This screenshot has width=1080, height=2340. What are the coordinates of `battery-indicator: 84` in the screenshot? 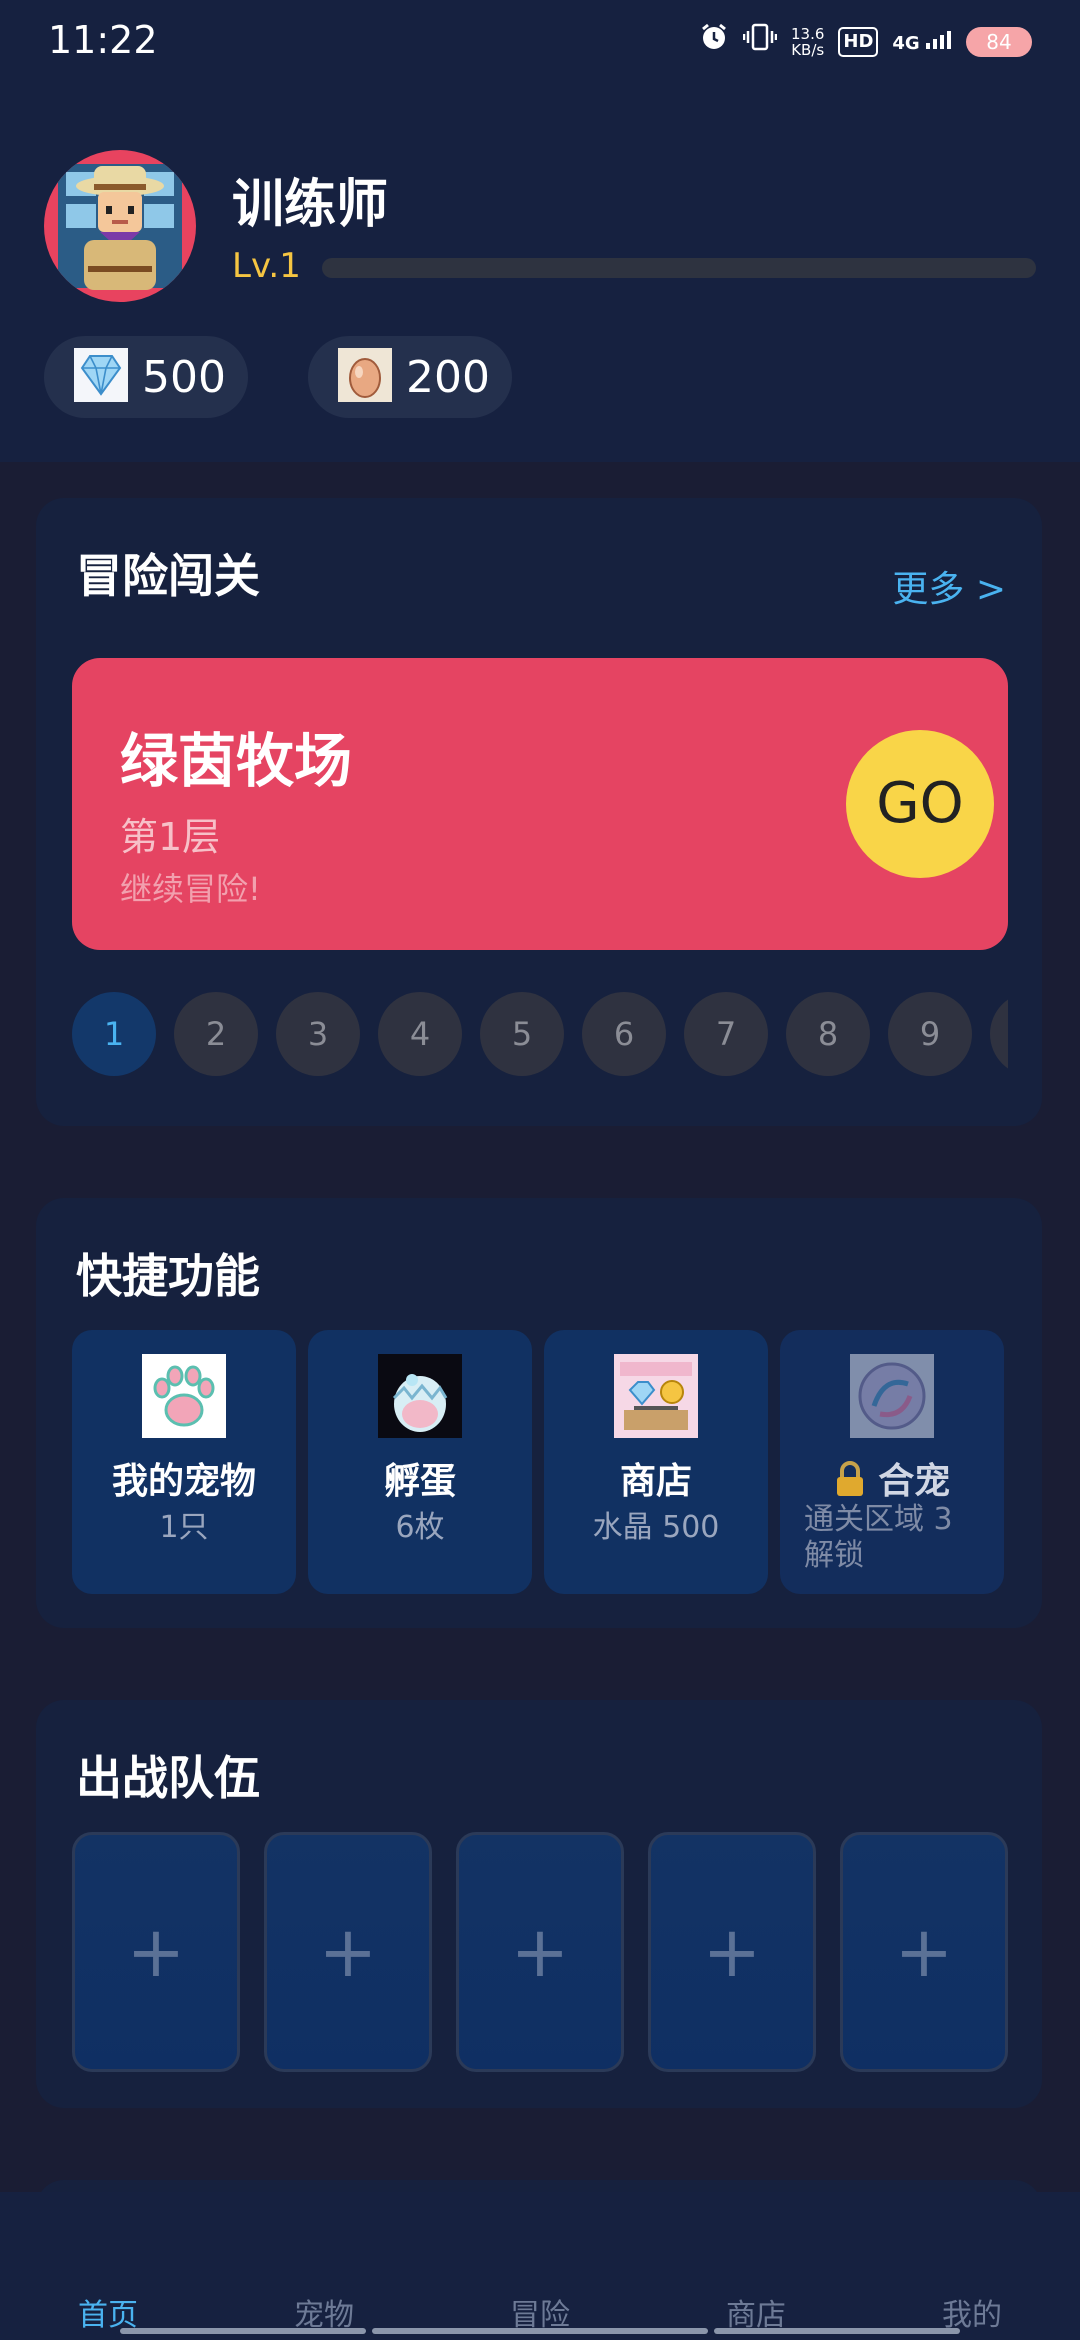 It's located at (999, 42).